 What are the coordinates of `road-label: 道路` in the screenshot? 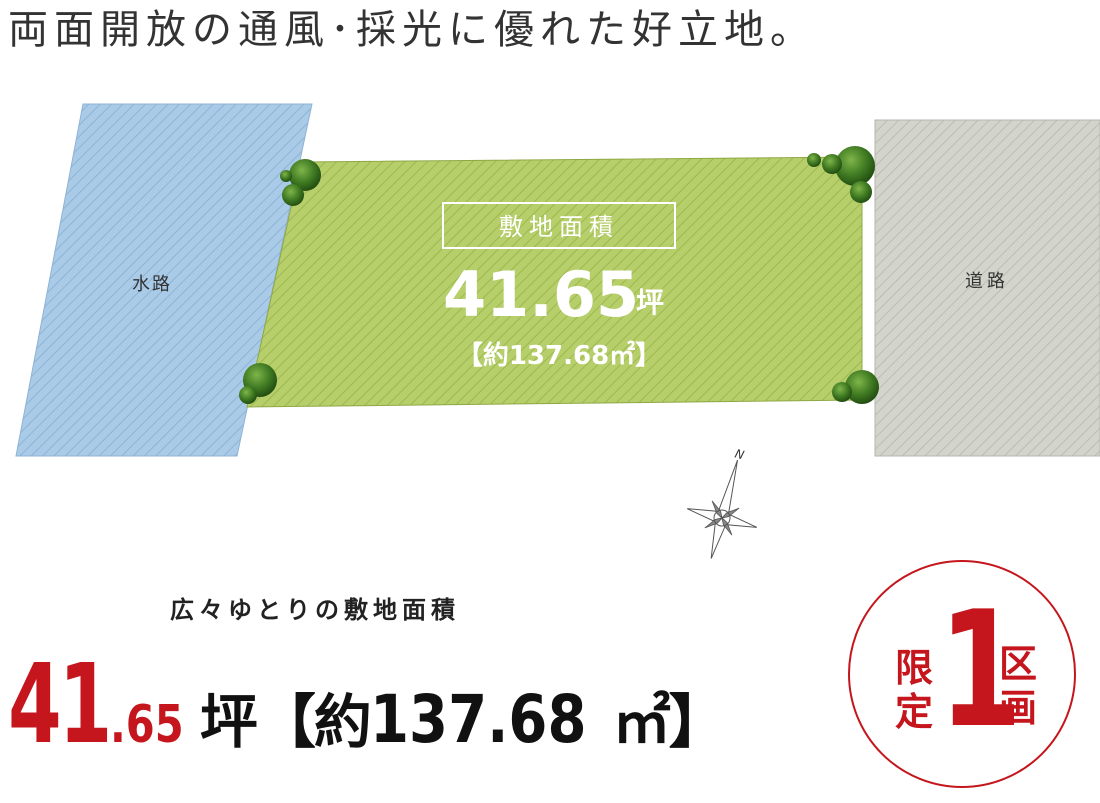 It's located at (987, 281).